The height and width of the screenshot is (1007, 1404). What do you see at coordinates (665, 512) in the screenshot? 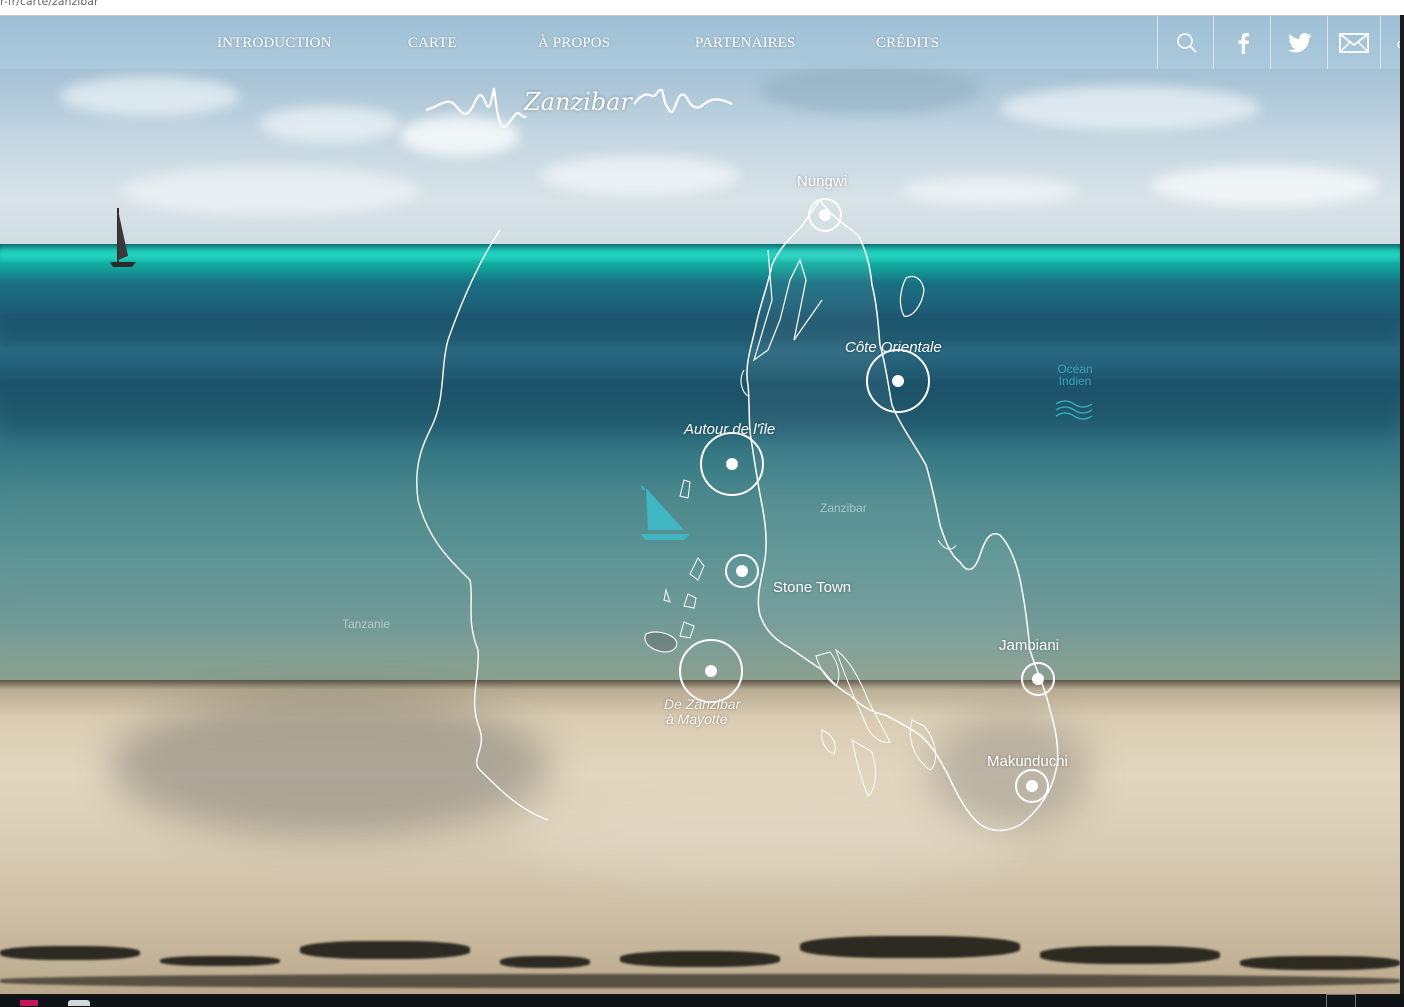
I see `dhow-sailboat-icon` at bounding box center [665, 512].